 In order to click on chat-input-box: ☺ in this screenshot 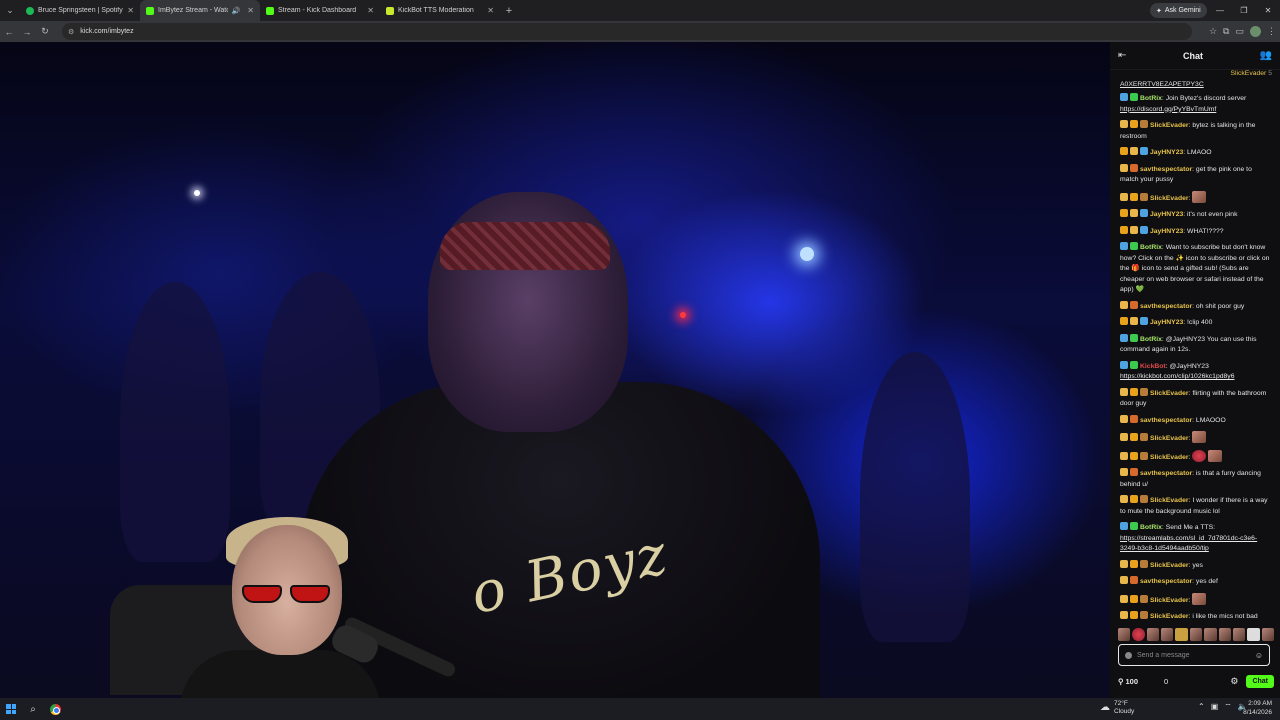, I will do `click(1194, 655)`.